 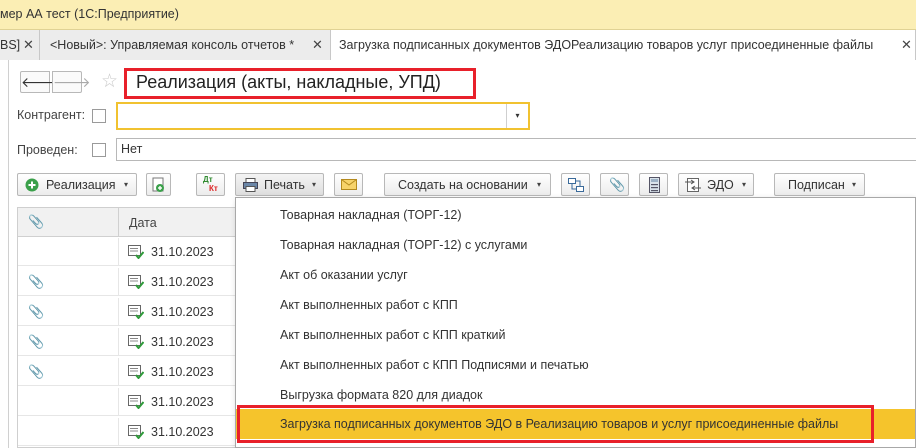 What do you see at coordinates (816, 185) in the screenshot?
I see `signed-label: Подписан` at bounding box center [816, 185].